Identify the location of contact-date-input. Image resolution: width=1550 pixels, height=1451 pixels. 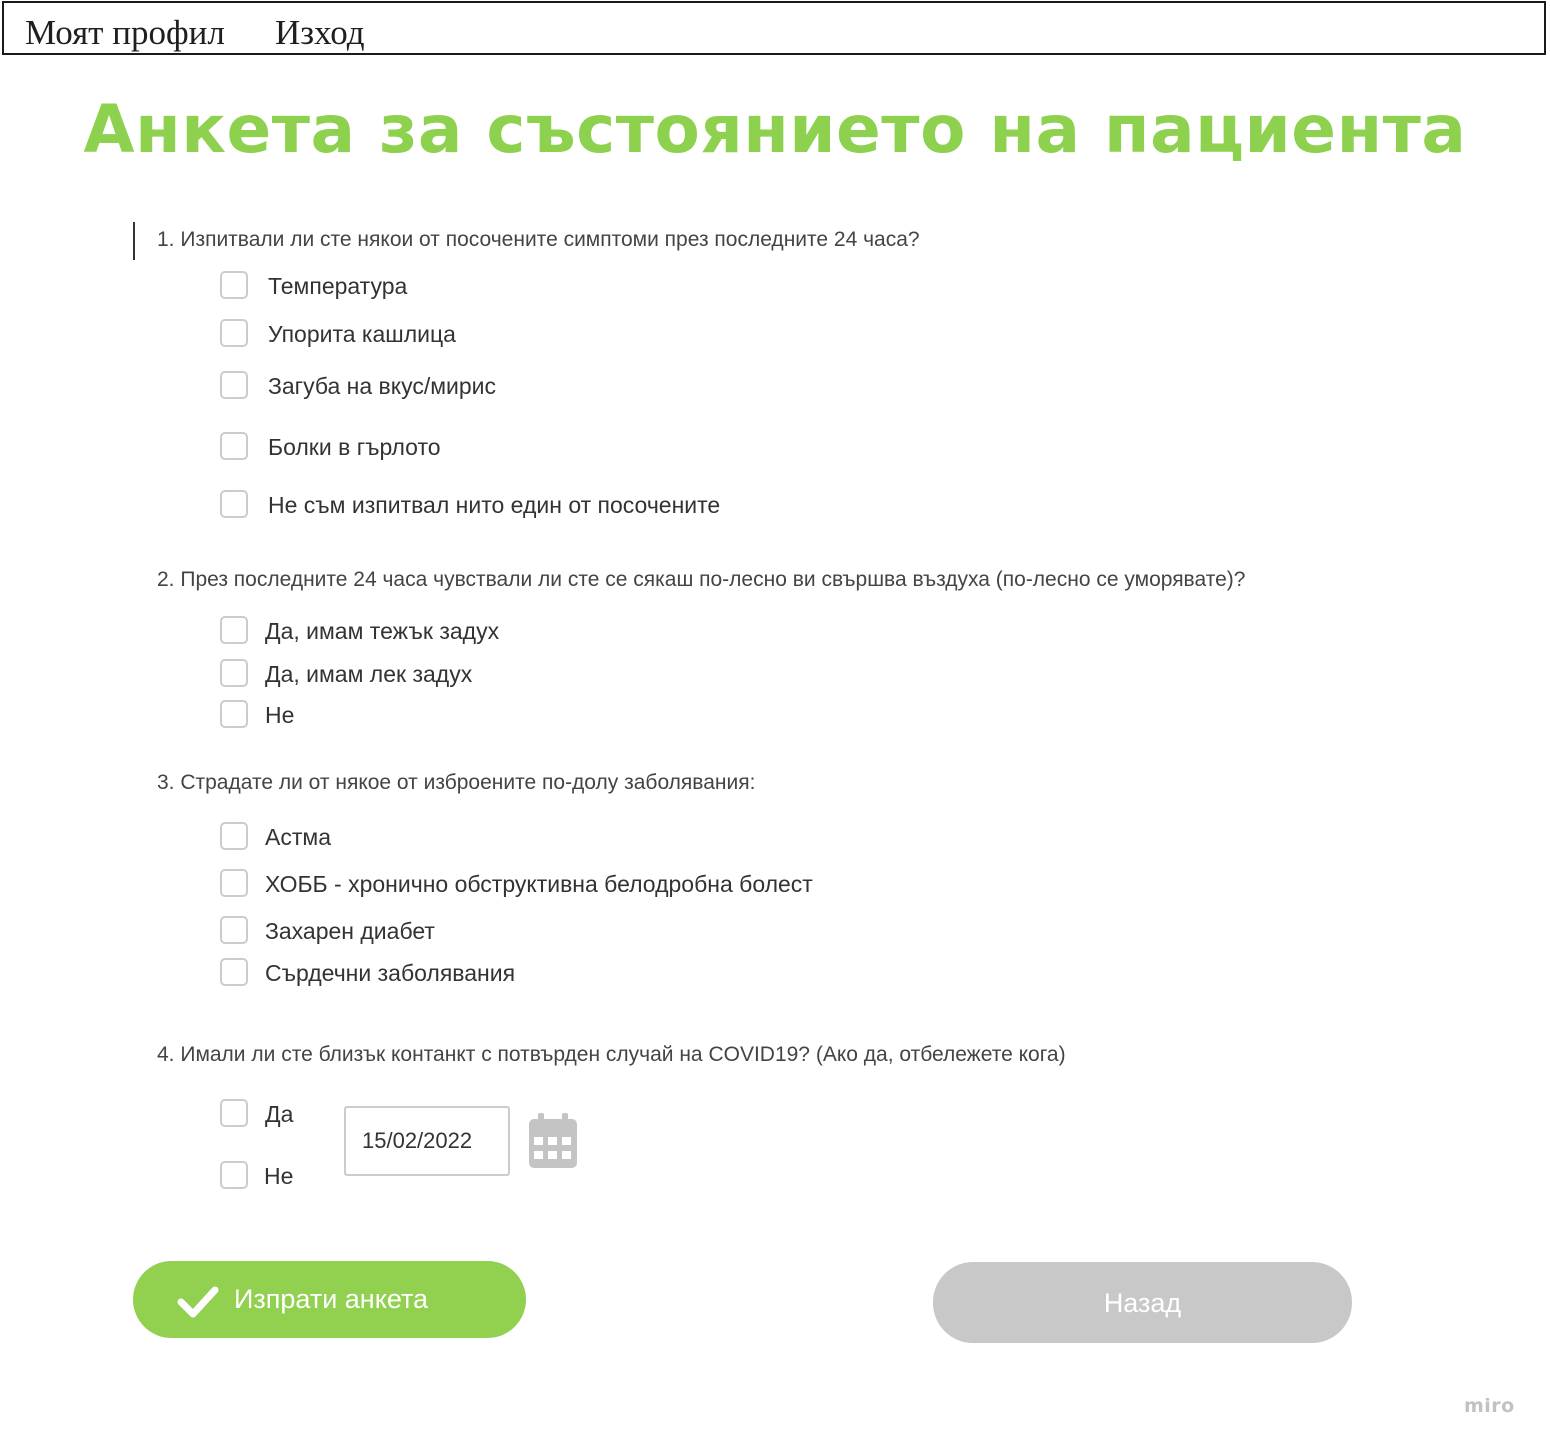
(427, 1141).